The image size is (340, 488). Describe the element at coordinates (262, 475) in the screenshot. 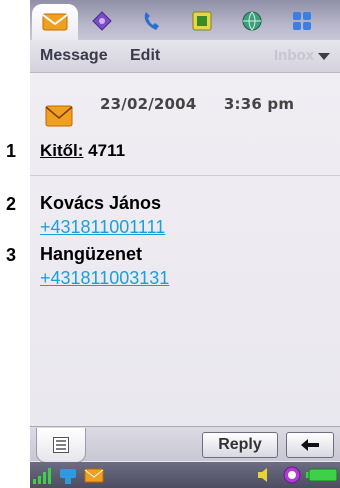

I see `speaker-icon` at that location.